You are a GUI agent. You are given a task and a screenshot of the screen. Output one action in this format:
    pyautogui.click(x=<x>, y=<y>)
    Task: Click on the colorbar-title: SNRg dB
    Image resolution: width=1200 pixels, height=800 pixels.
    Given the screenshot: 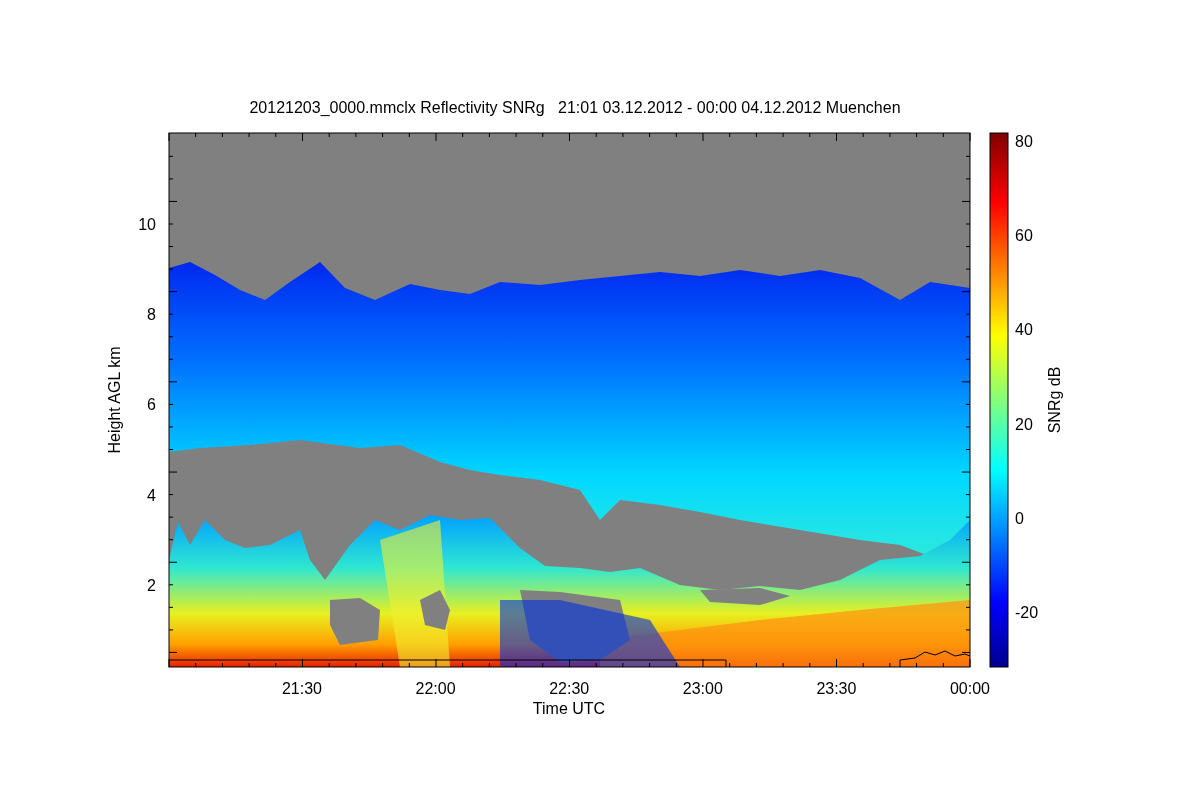 What is the action you would take?
    pyautogui.click(x=1054, y=400)
    